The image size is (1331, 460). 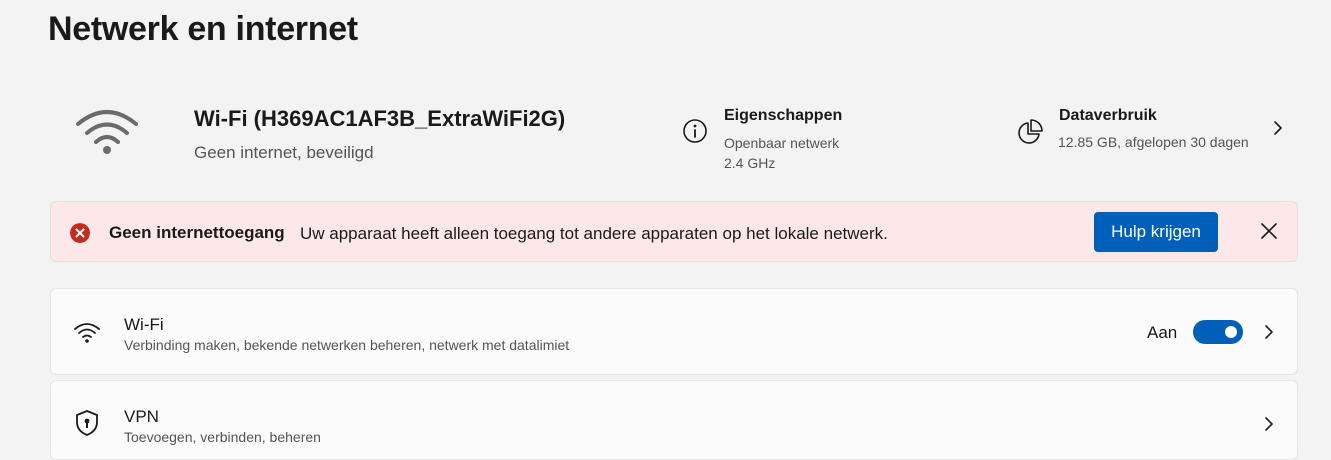 What do you see at coordinates (783, 115) in the screenshot?
I see `properties-title: Eigenschappen` at bounding box center [783, 115].